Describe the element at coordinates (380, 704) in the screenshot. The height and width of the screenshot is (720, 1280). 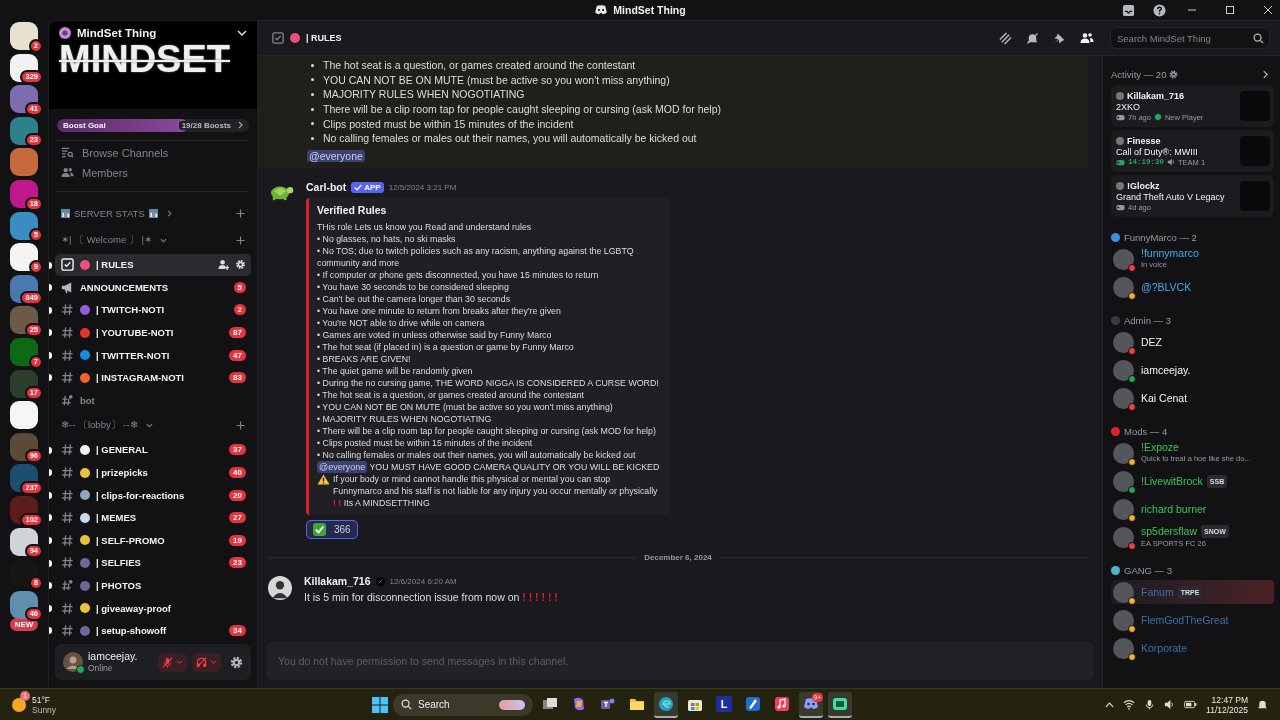
I see `start-button` at that location.